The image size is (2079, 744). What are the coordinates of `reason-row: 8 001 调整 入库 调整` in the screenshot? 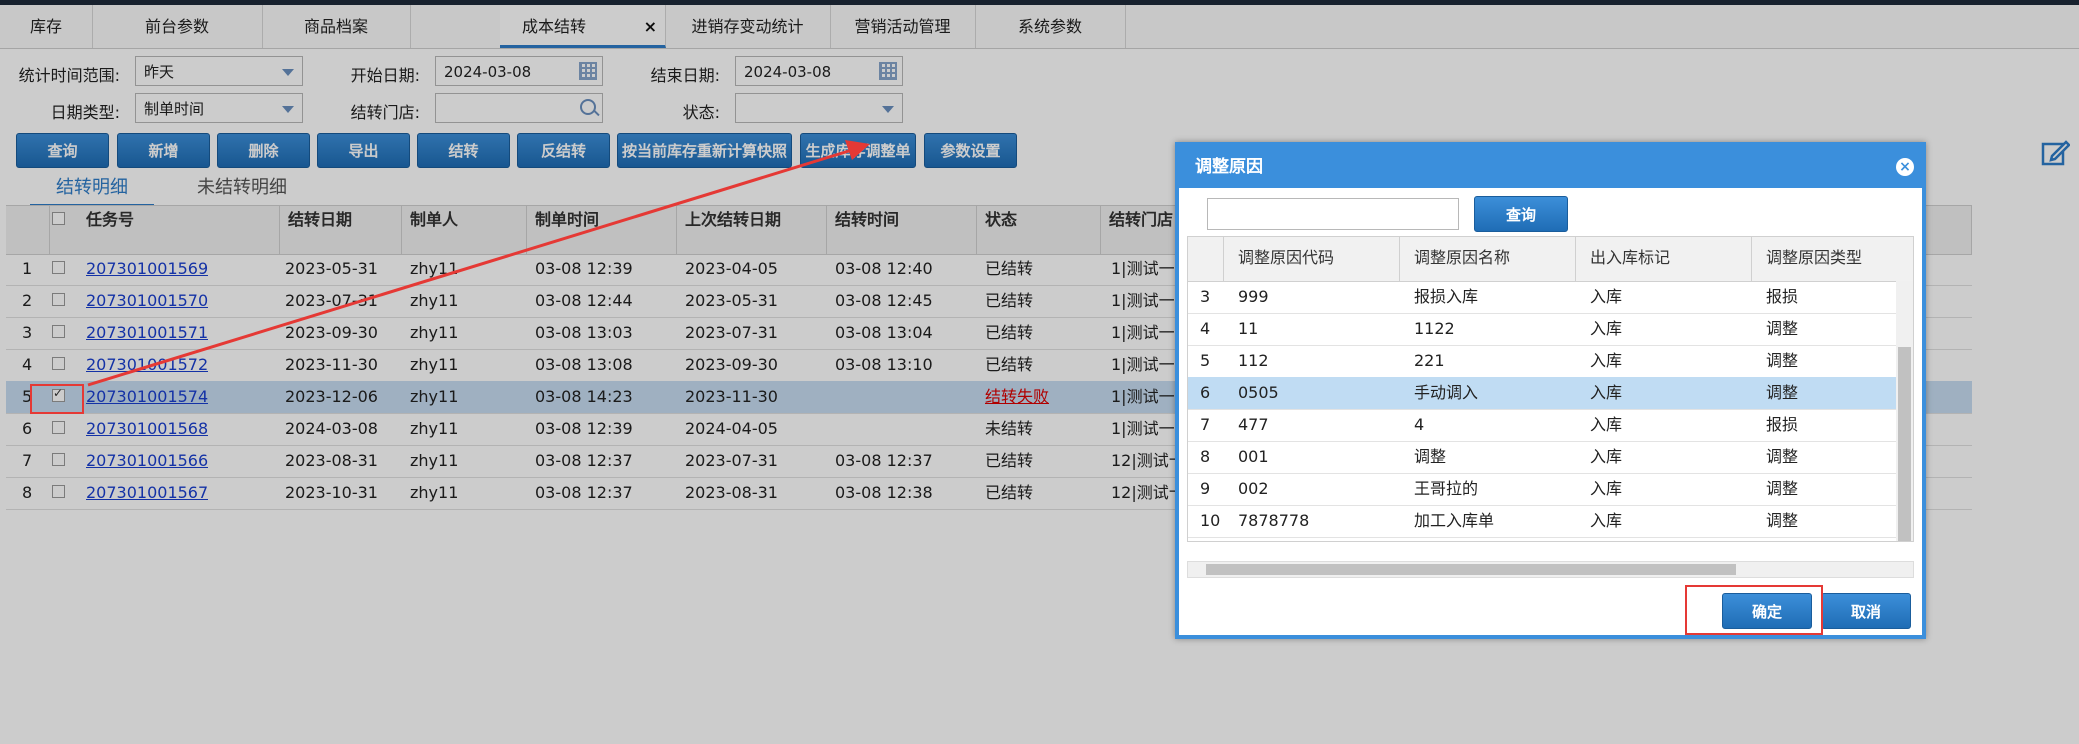 It's located at (1543, 457).